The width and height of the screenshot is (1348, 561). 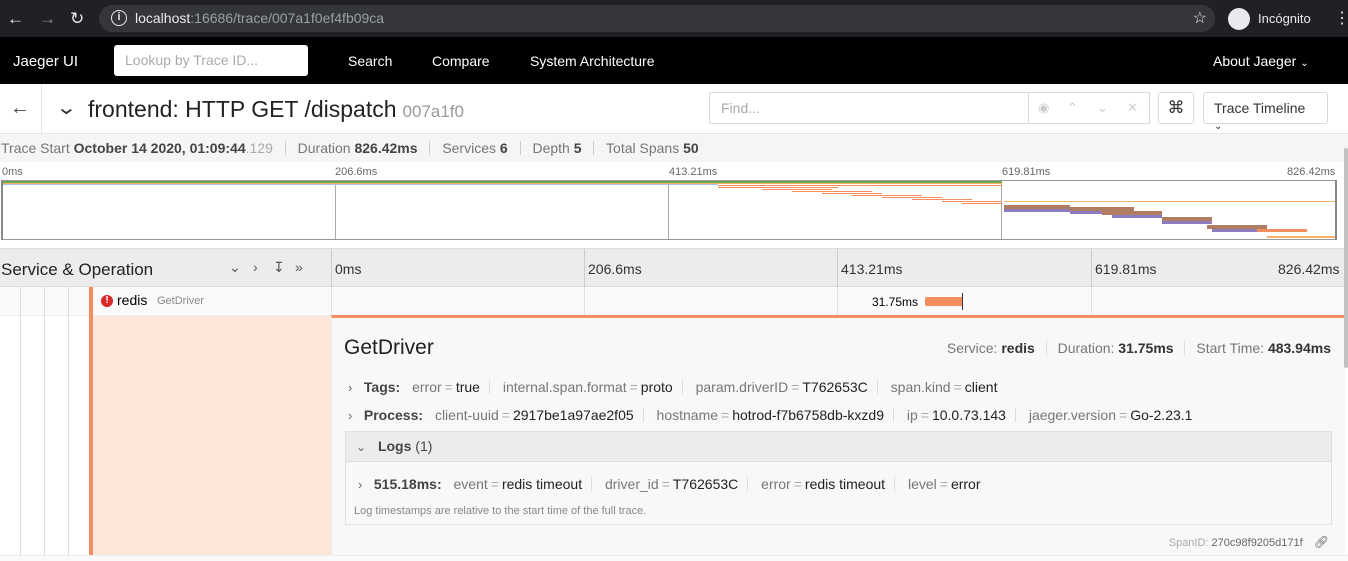 I want to click on span-operation-name: GetDriver, so click(x=180, y=301).